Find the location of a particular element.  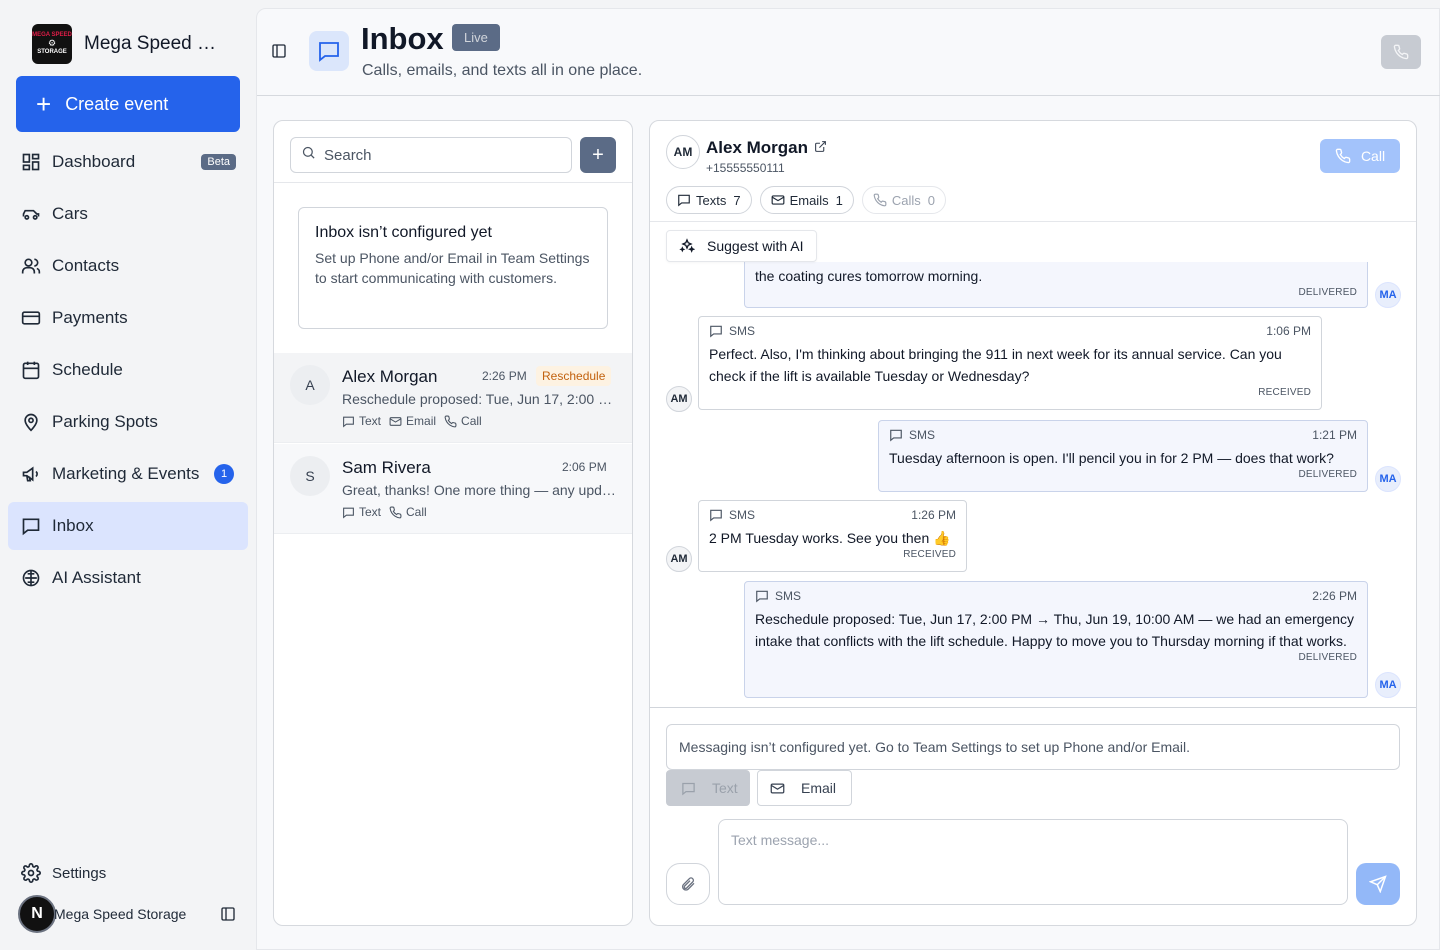

sidebar-item-ai-assistant: AI Assistant is located at coordinates (128, 578).